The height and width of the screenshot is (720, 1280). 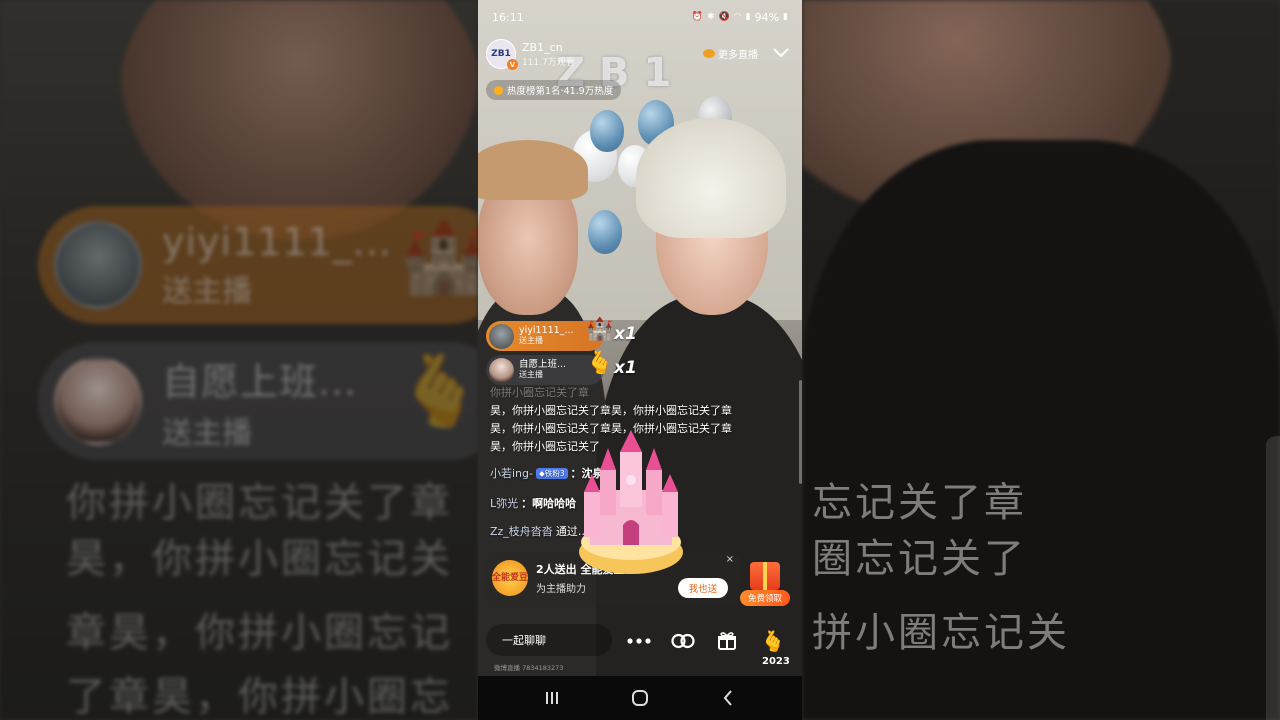 I want to click on fire-icon, so click(x=498, y=90).